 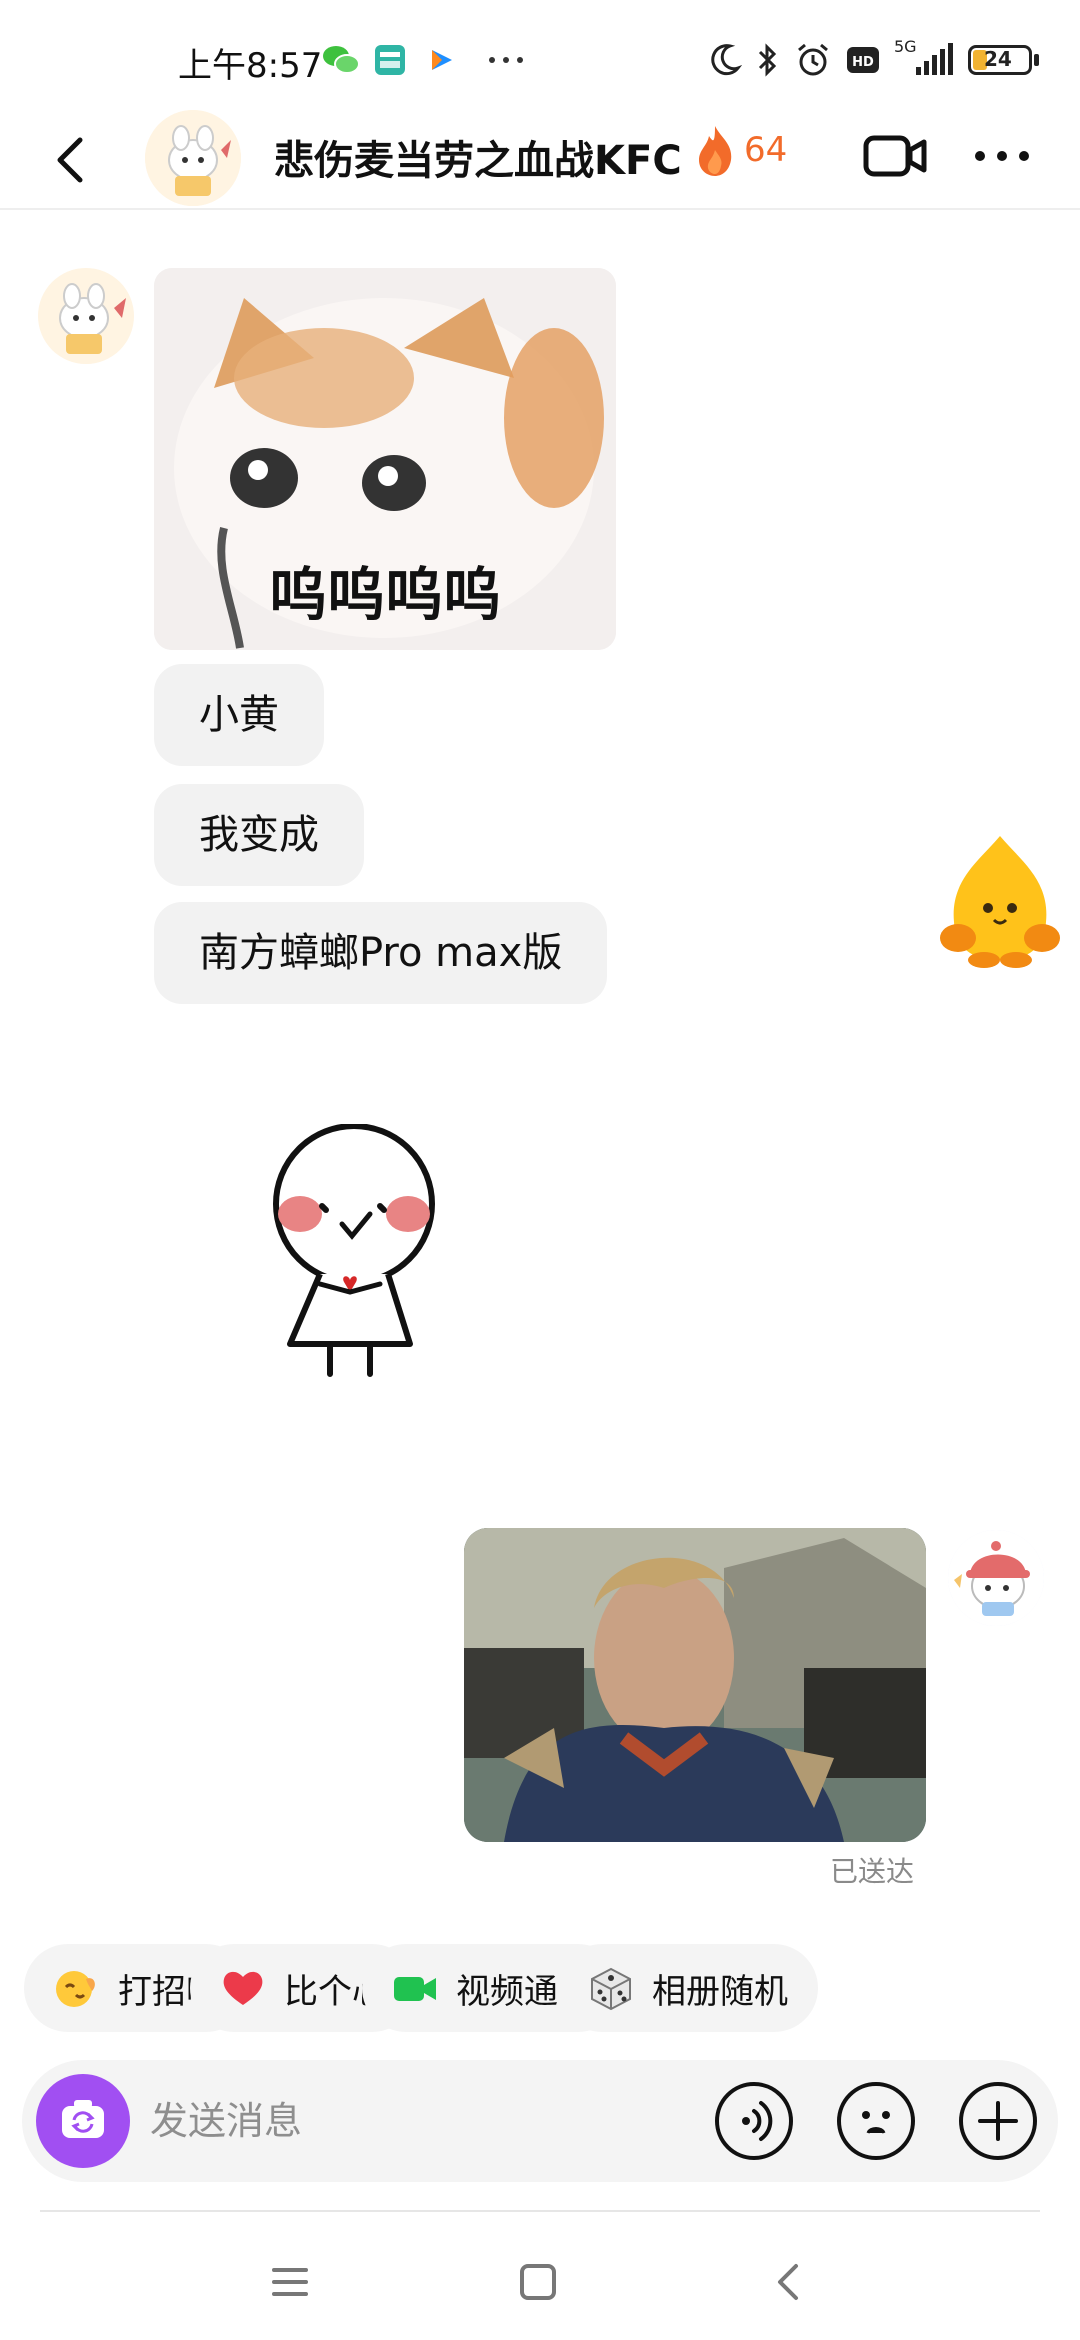 I want to click on bunny-red-hat-avatar-icon, so click(x=996, y=1578).